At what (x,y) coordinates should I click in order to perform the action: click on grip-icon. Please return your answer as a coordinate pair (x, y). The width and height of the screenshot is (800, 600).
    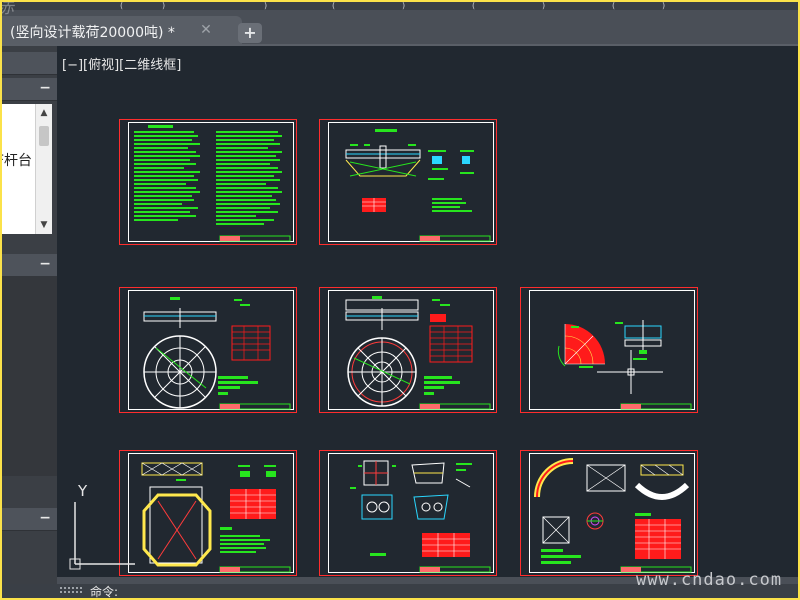
    Looking at the image, I should click on (73, 591).